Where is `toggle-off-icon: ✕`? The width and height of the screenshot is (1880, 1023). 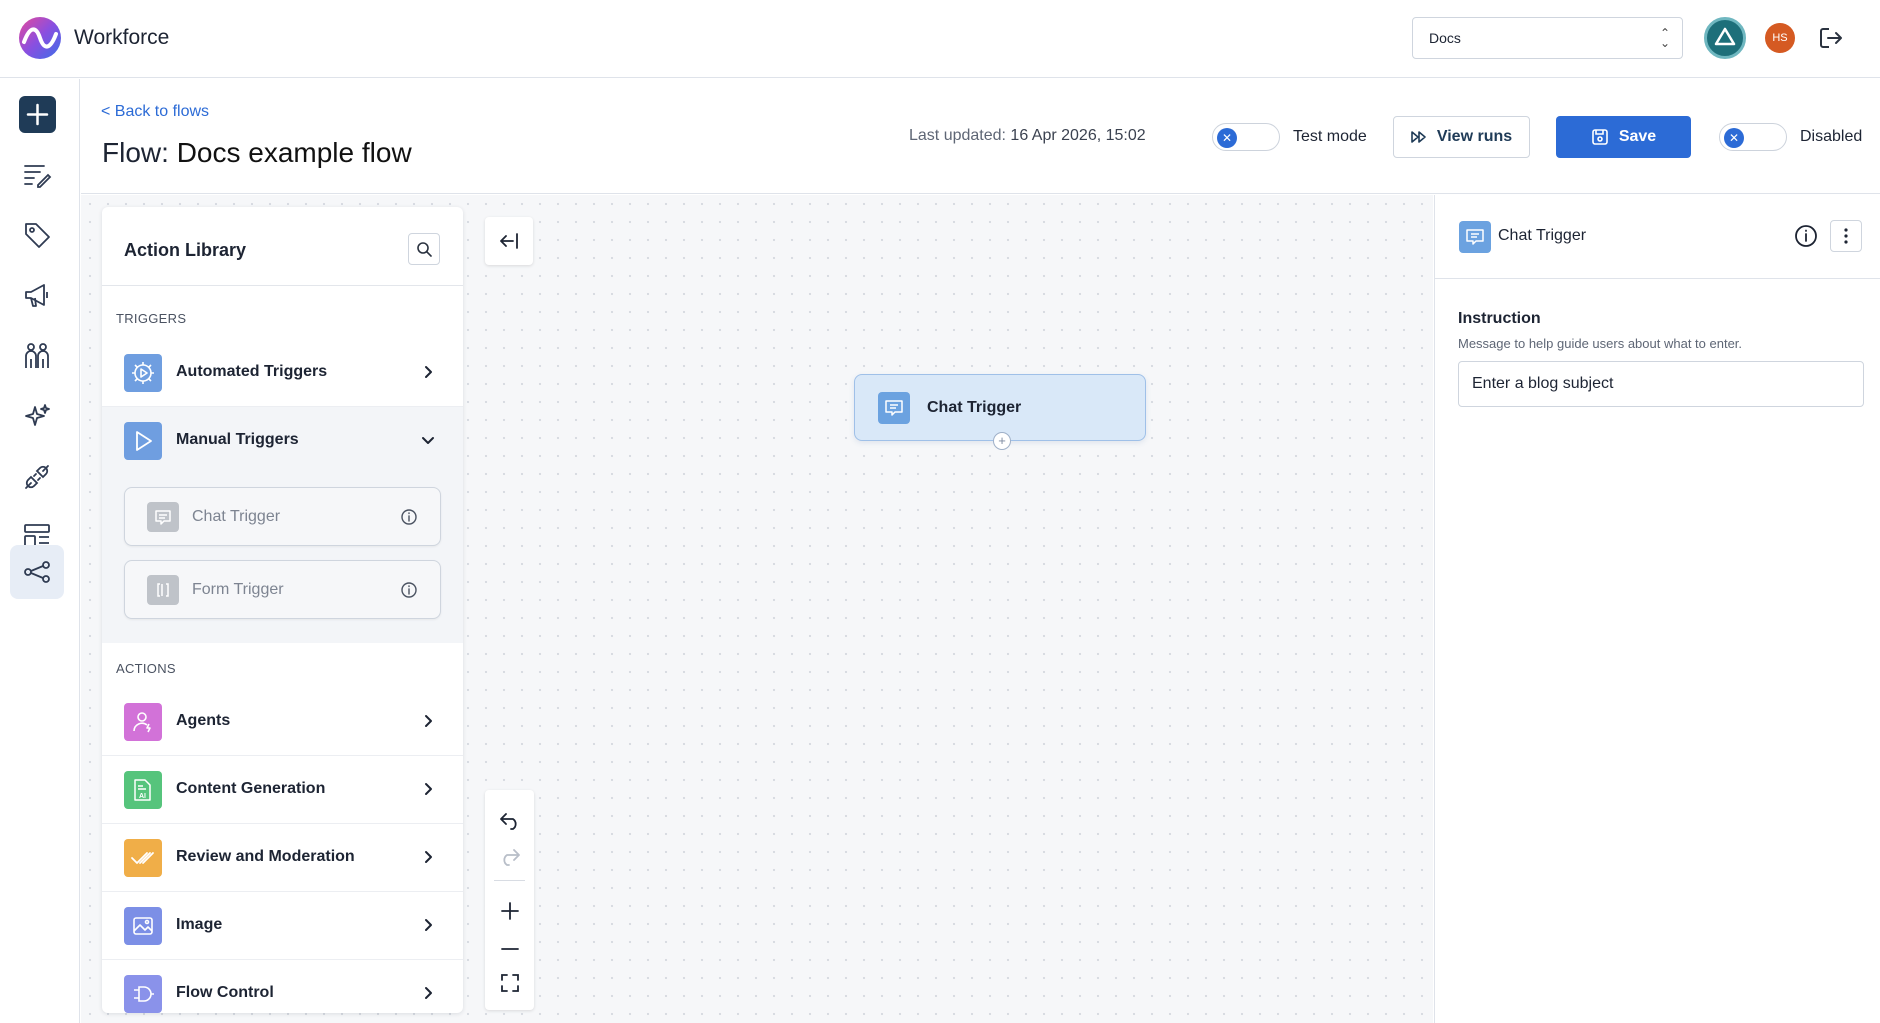
toggle-off-icon: ✕ is located at coordinates (1734, 138).